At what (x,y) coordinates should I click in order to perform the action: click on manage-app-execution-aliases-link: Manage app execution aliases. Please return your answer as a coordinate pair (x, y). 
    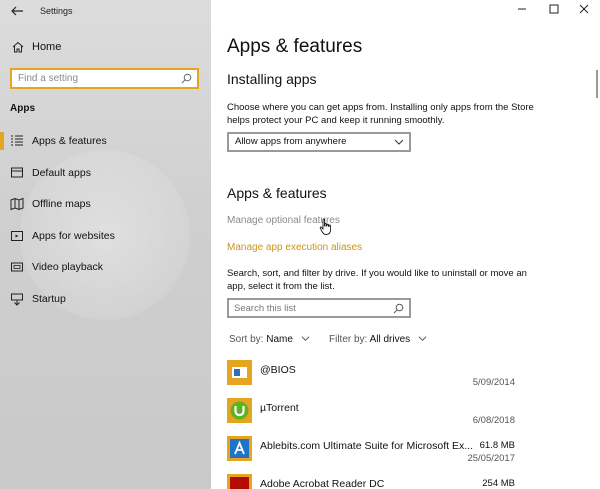
    Looking at the image, I should click on (294, 247).